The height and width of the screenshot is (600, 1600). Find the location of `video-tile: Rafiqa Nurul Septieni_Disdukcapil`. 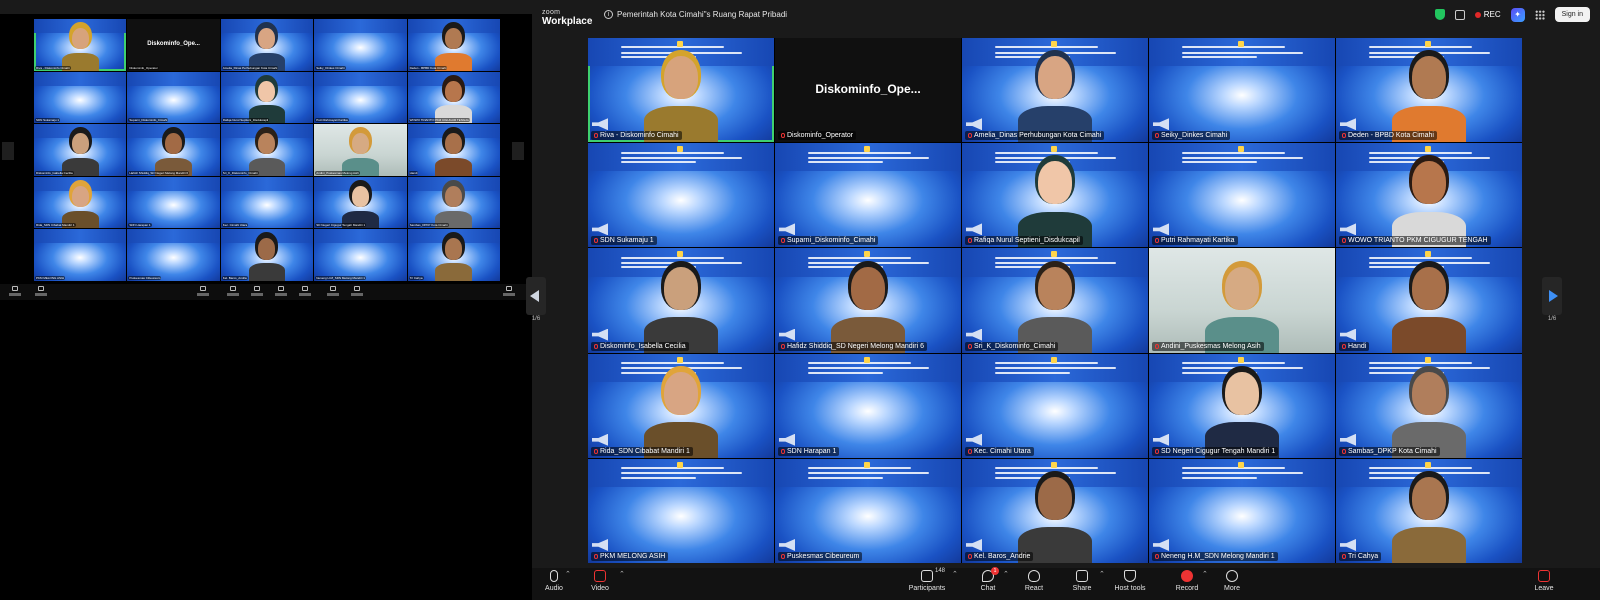

video-tile: Rafiqa Nurul Septieni_Disdukcapil is located at coordinates (1055, 195).